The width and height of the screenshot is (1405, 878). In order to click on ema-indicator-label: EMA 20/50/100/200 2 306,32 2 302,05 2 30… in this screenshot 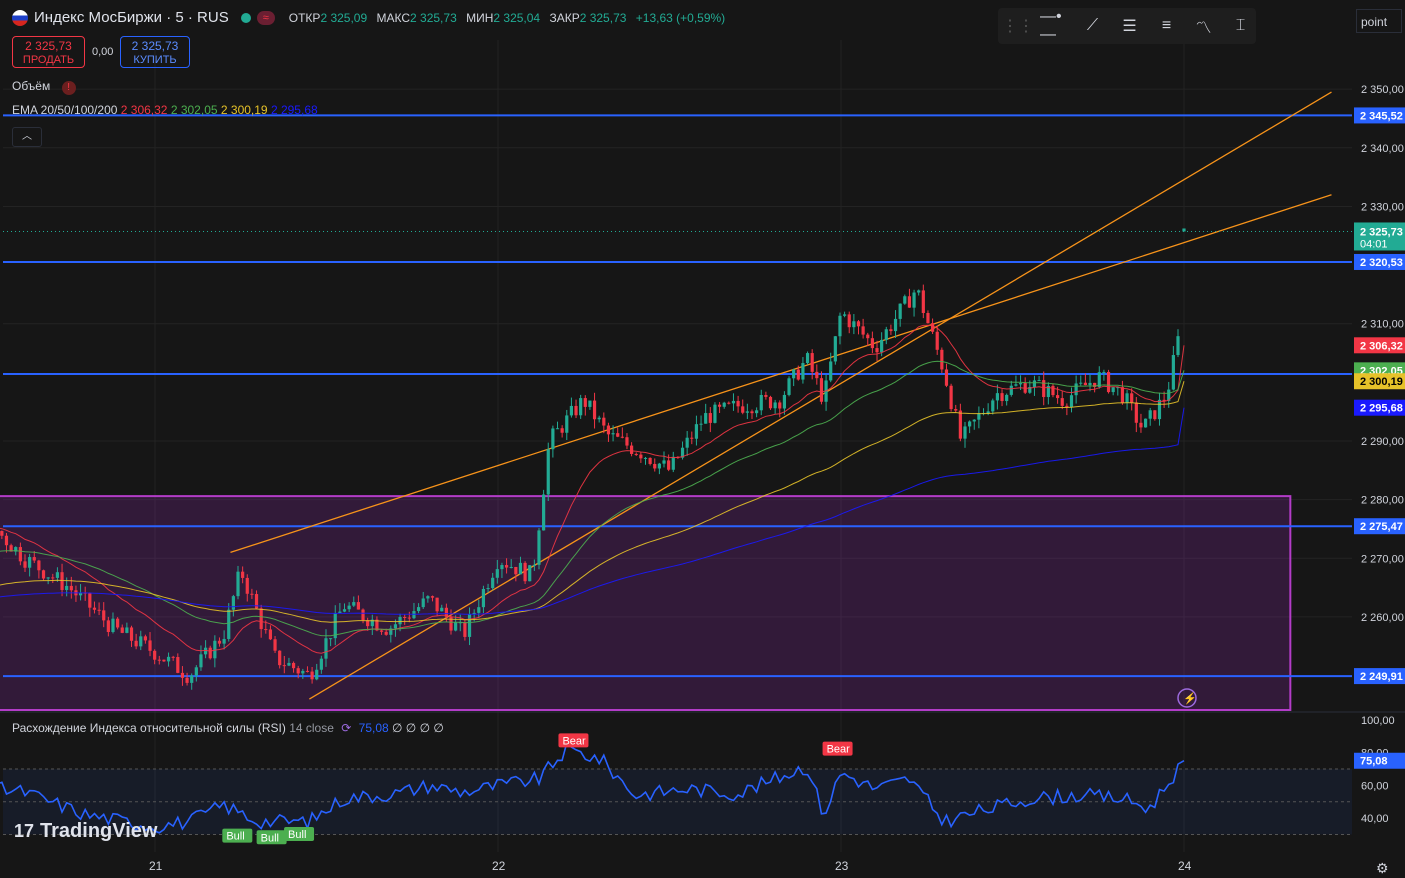, I will do `click(165, 110)`.